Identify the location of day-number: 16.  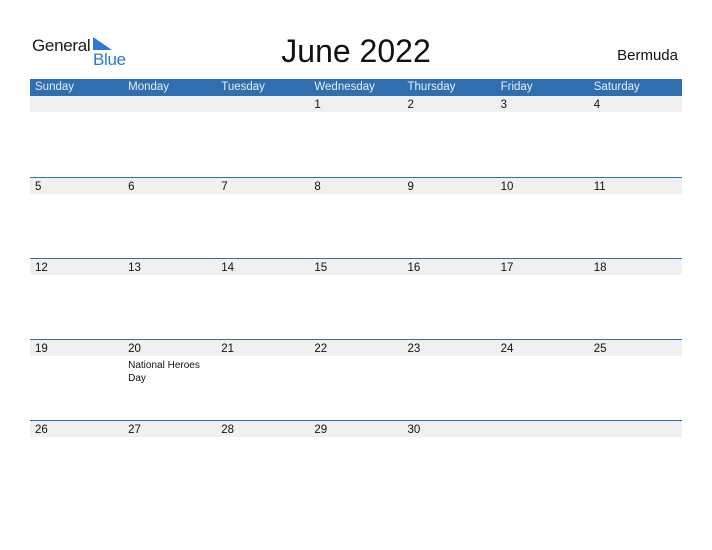
(414, 268).